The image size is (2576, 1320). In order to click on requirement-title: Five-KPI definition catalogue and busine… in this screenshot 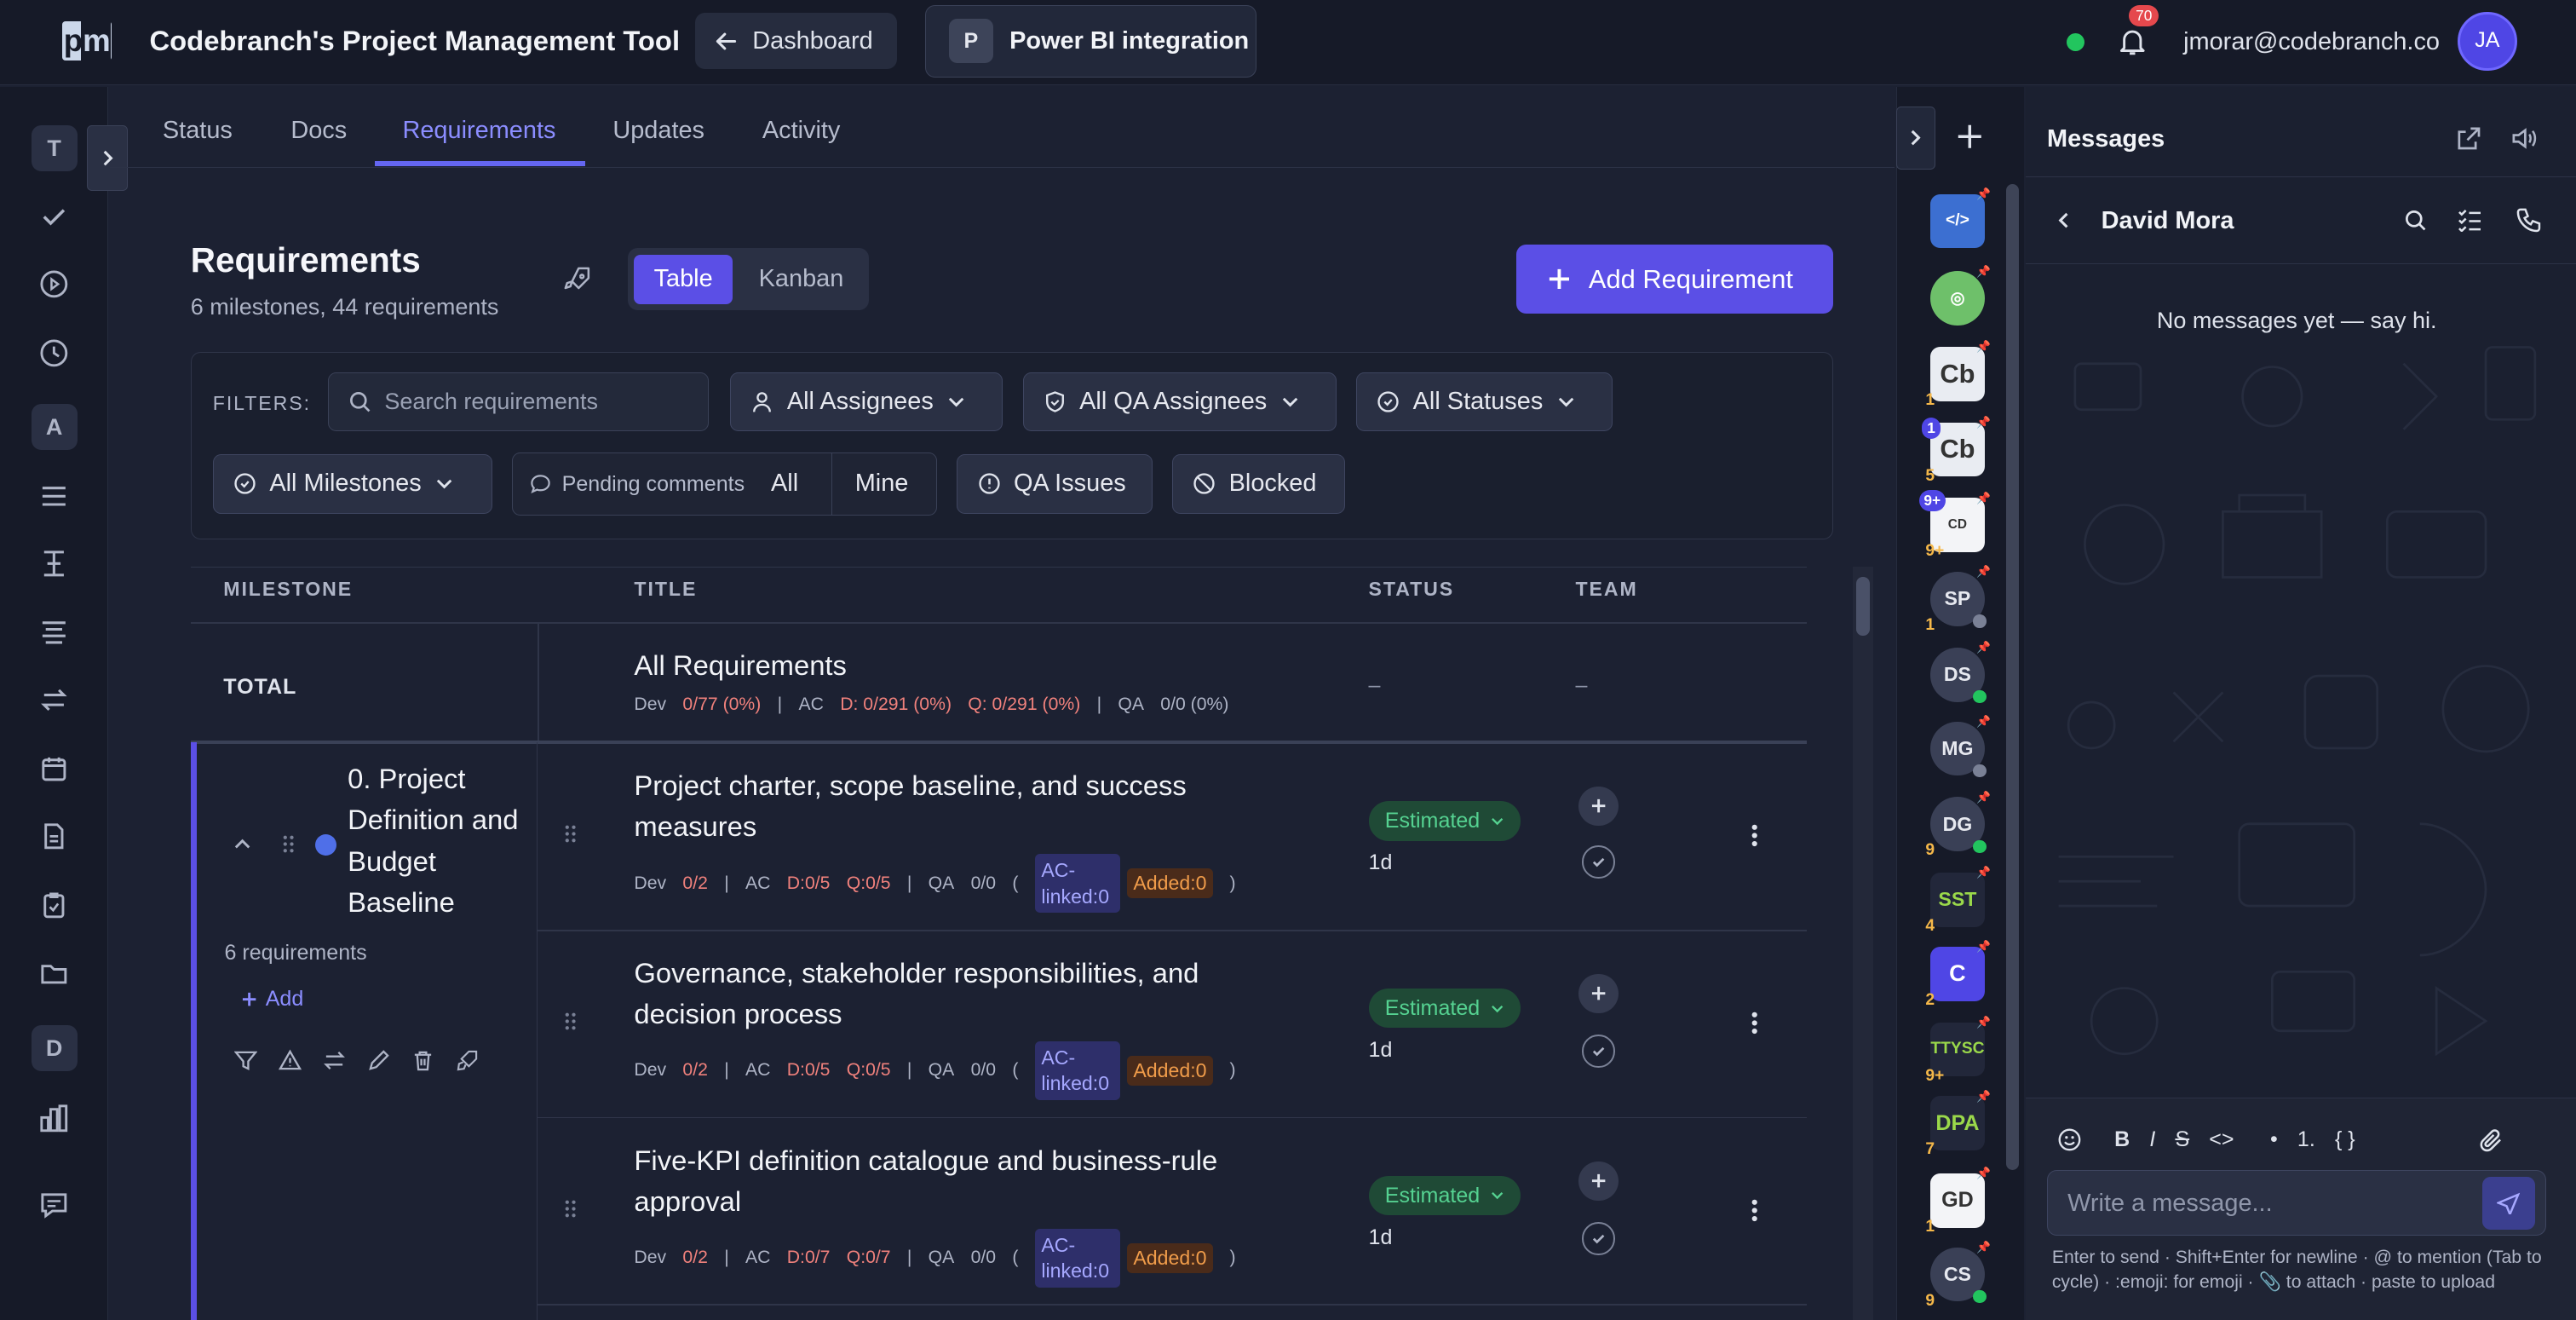, I will do `click(963, 1181)`.